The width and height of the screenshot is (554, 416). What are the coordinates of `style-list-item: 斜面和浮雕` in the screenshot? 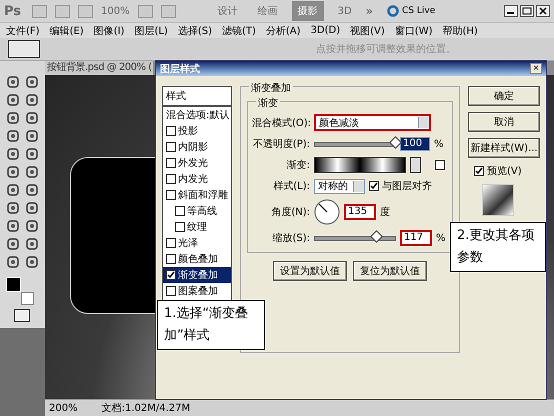 It's located at (197, 195).